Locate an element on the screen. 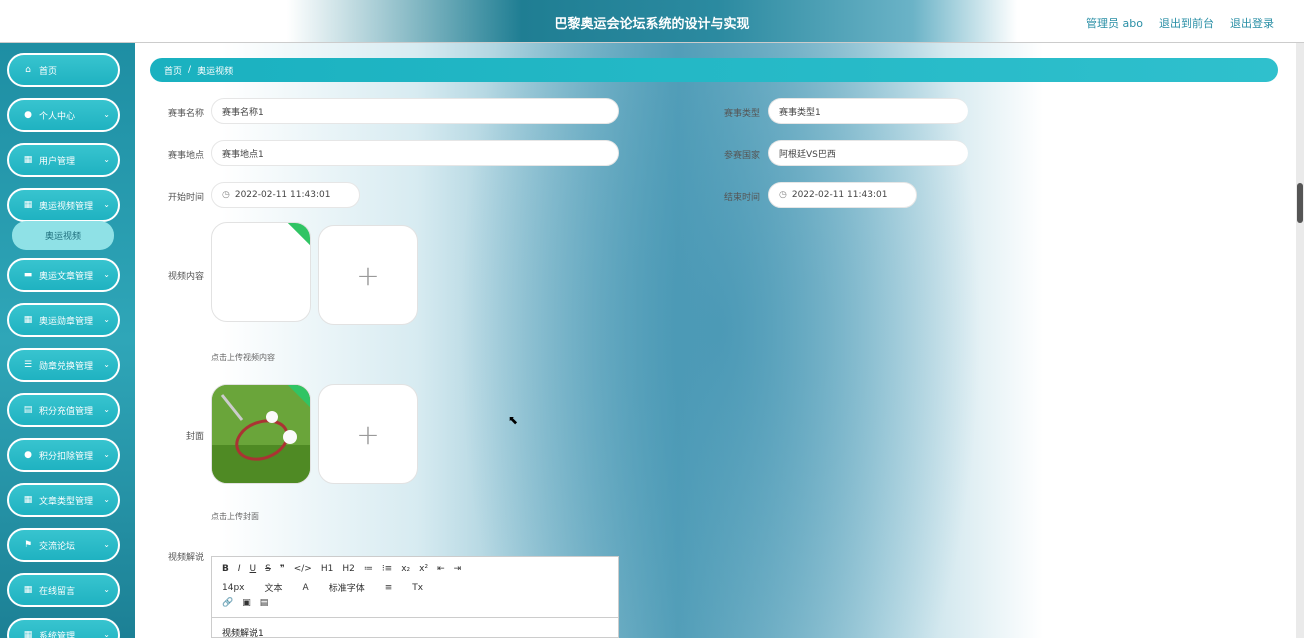 The image size is (1304, 638). strike-button: S is located at coordinates (268, 569).